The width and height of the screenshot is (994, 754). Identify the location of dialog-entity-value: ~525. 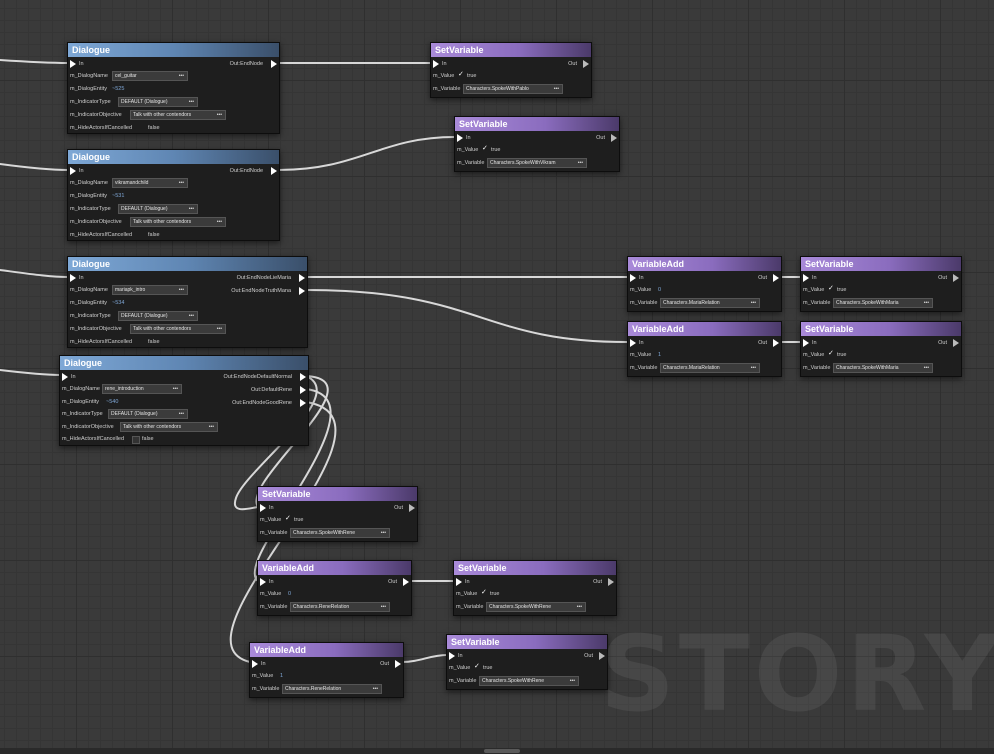
(118, 89).